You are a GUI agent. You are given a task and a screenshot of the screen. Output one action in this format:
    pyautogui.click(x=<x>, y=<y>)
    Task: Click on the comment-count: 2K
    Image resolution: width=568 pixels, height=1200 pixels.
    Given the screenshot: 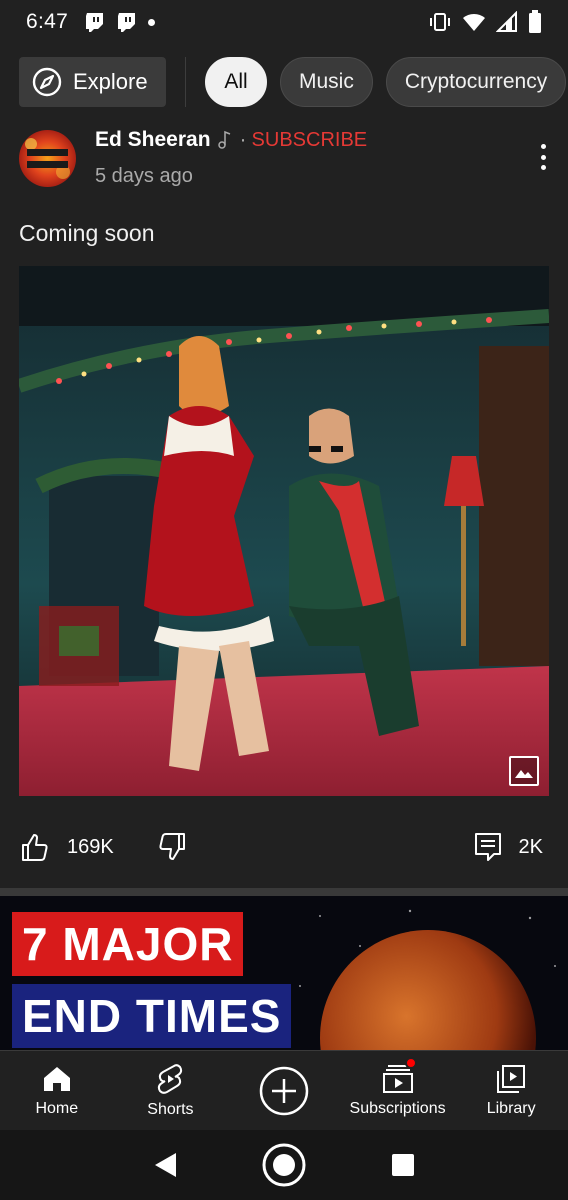 What is the action you would take?
    pyautogui.click(x=530, y=846)
    